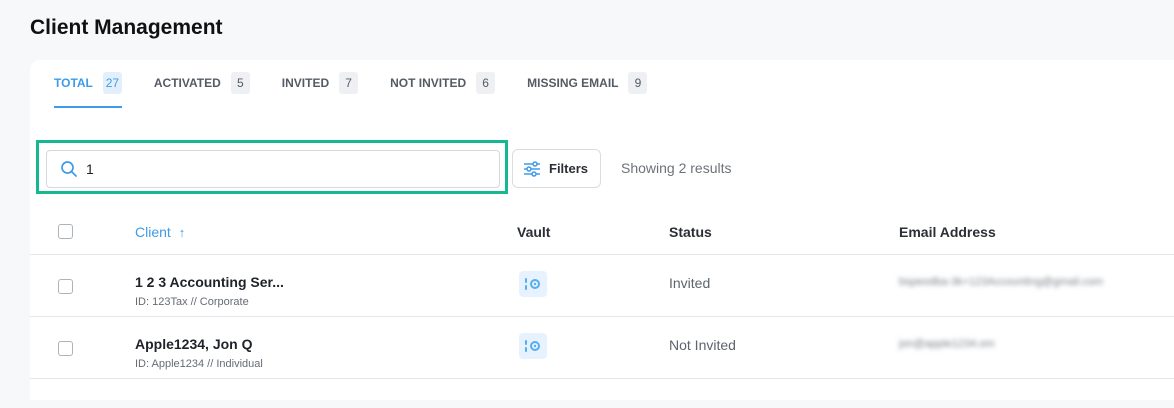 The height and width of the screenshot is (408, 1174). Describe the element at coordinates (286, 169) in the screenshot. I see `search-input` at that location.